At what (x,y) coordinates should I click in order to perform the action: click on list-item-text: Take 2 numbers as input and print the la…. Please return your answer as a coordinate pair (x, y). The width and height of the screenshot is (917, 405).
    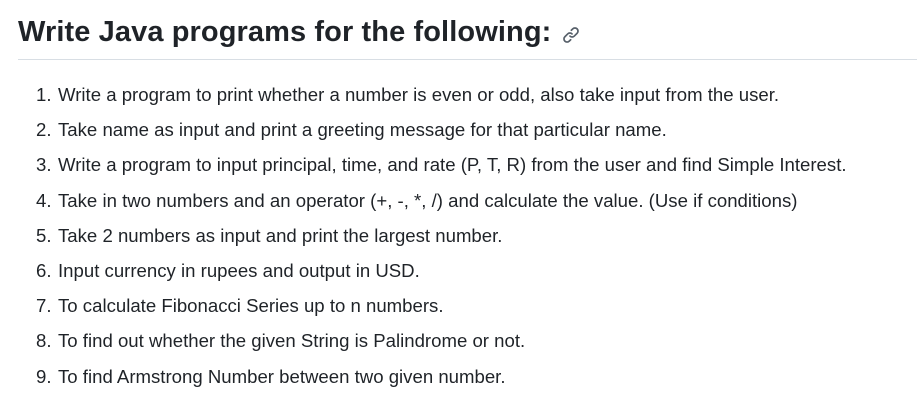
    Looking at the image, I should click on (280, 235).